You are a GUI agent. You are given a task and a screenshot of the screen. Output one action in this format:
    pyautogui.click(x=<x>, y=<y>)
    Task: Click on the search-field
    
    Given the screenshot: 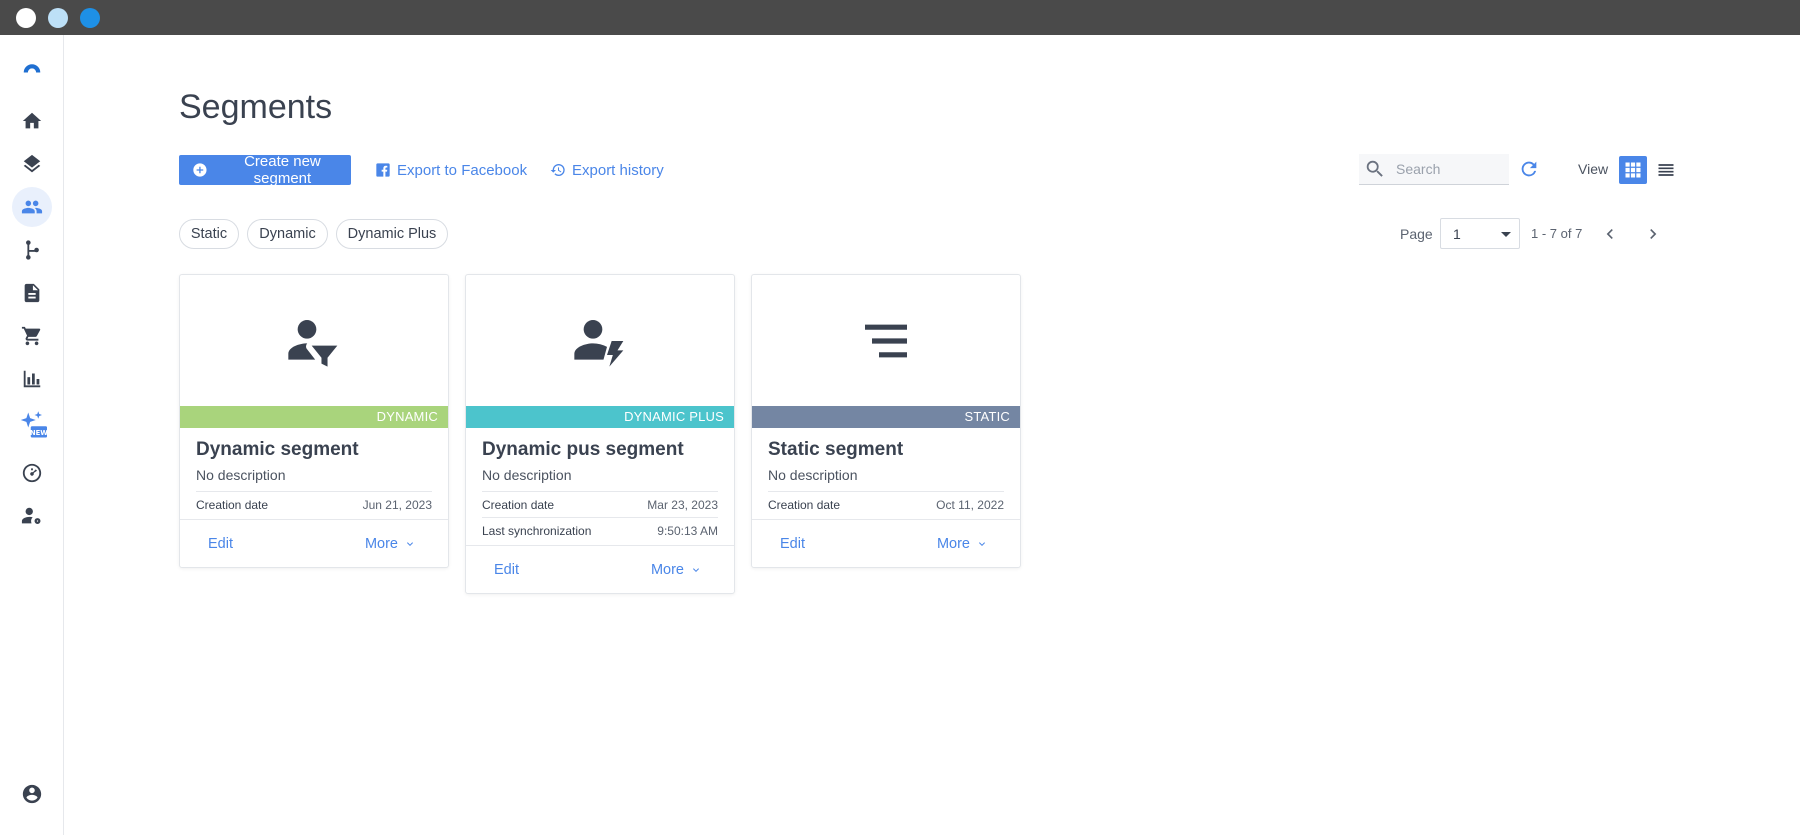 What is the action you would take?
    pyautogui.click(x=1434, y=169)
    